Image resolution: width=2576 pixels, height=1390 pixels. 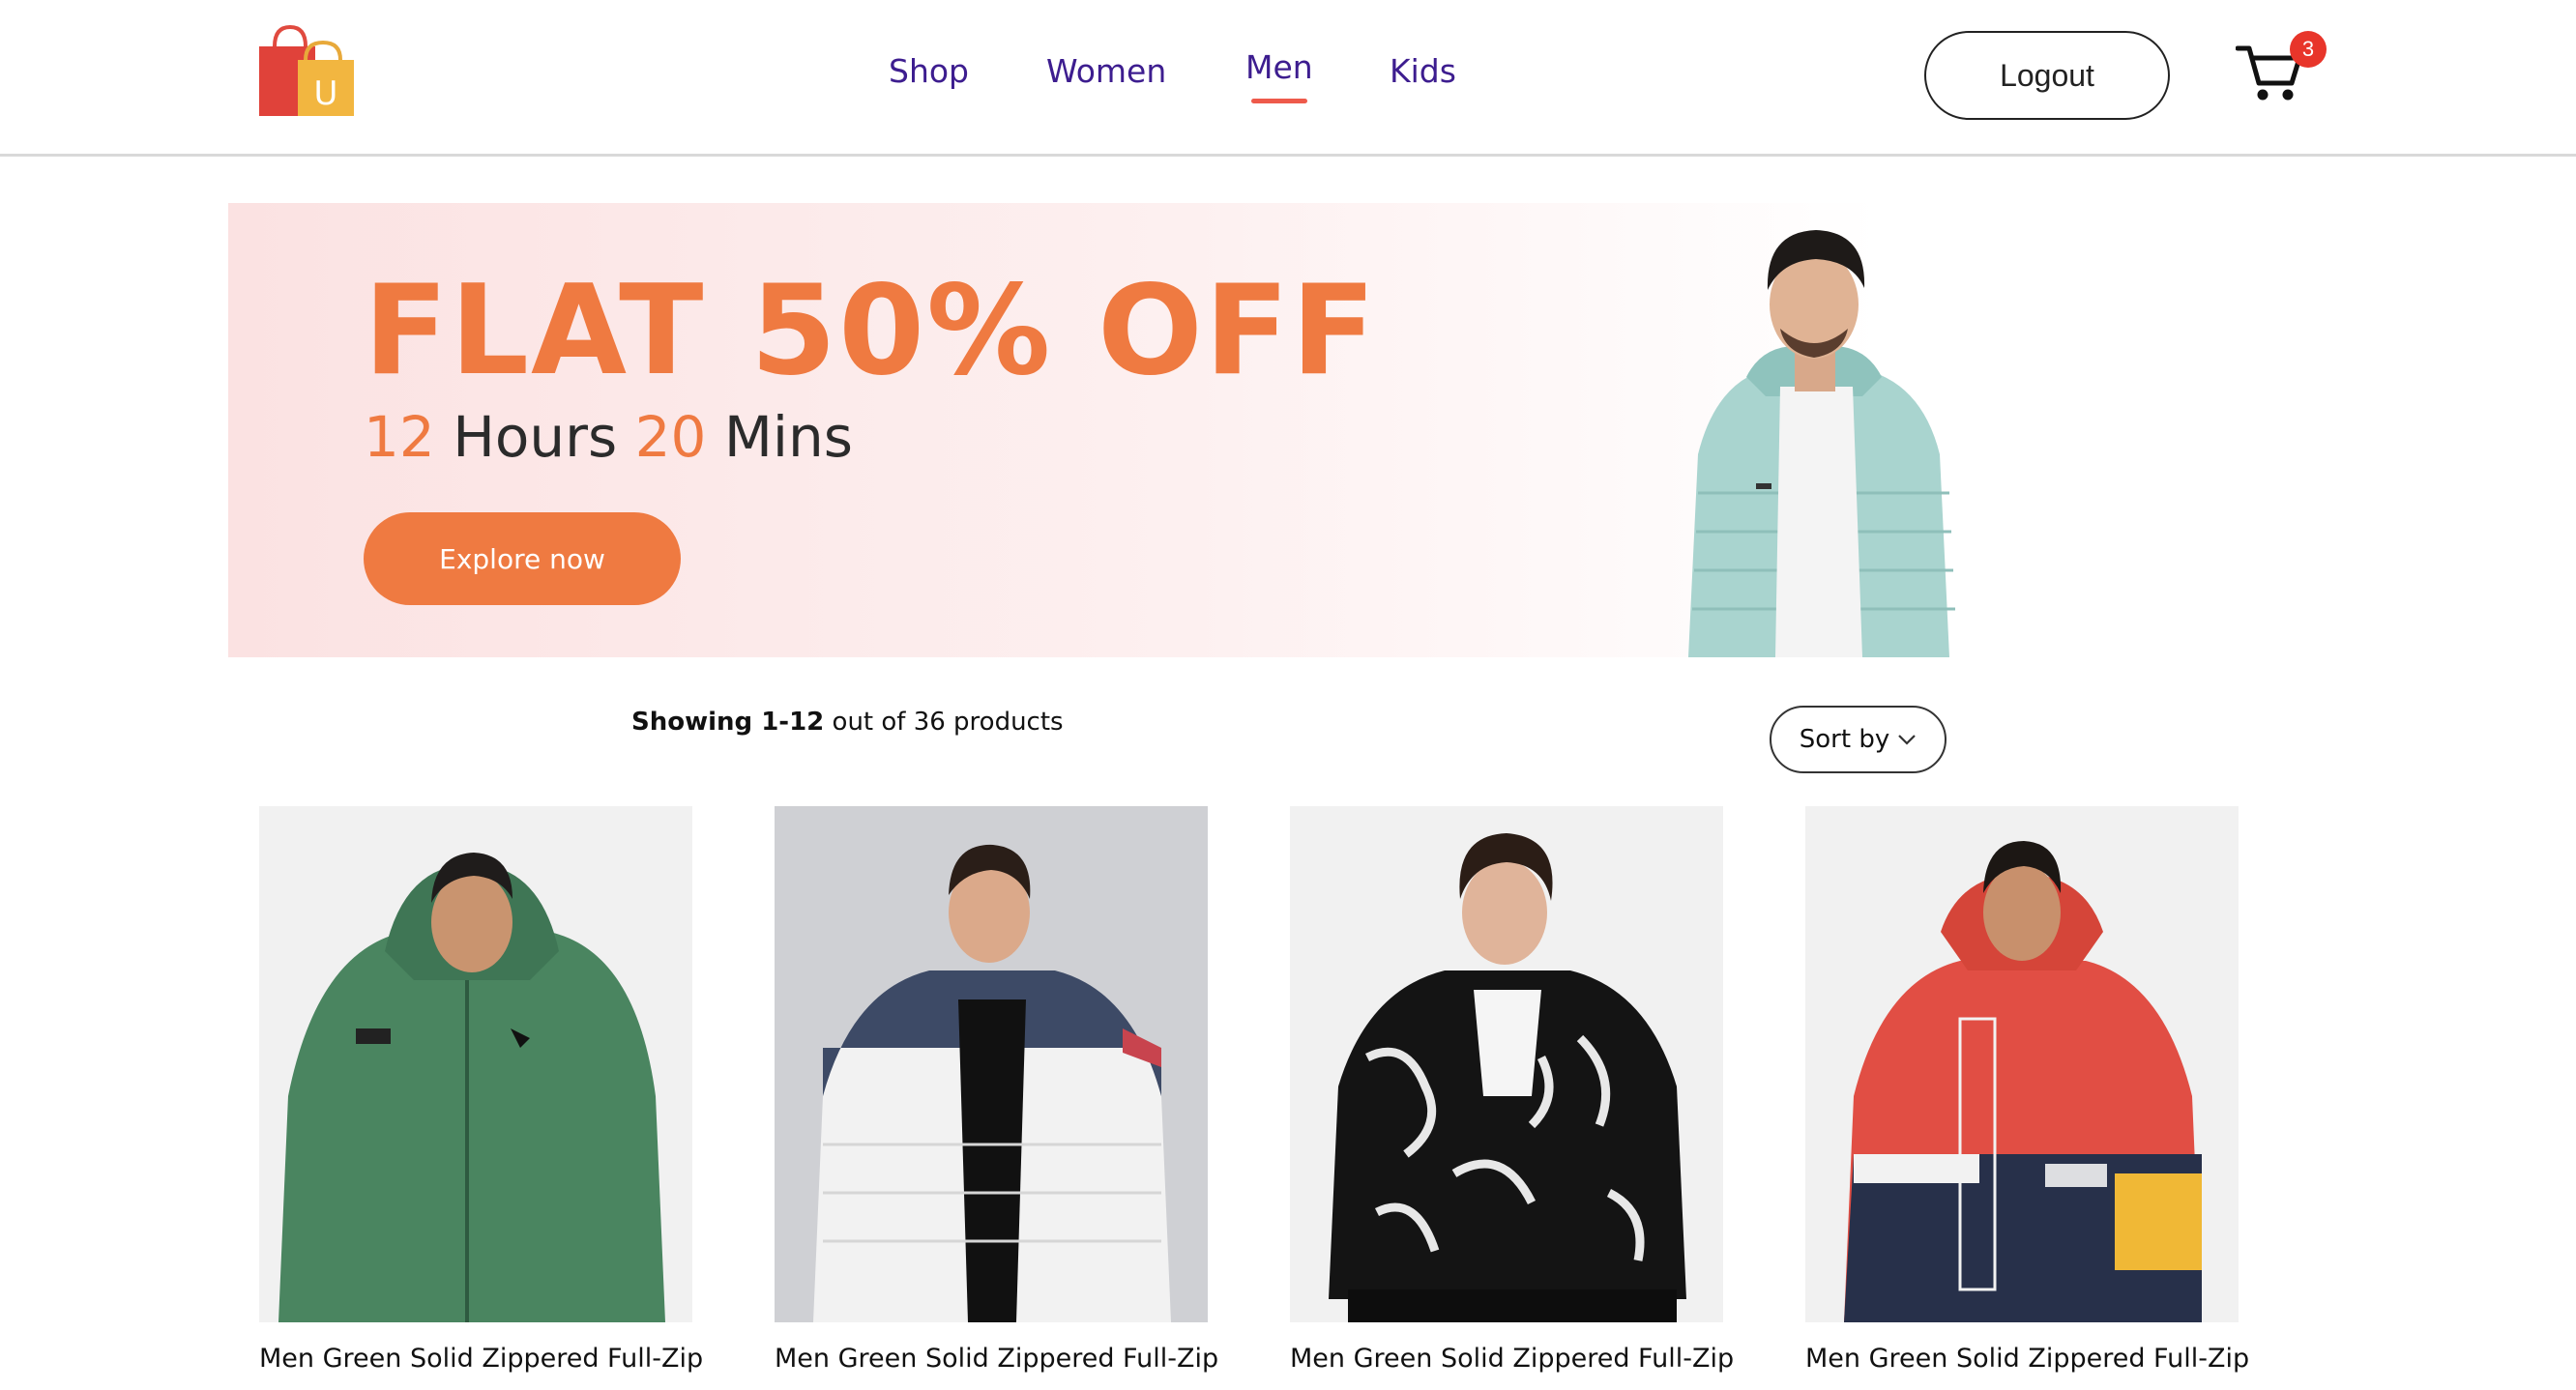 I want to click on results-total: out of 36 products, so click(x=948, y=723).